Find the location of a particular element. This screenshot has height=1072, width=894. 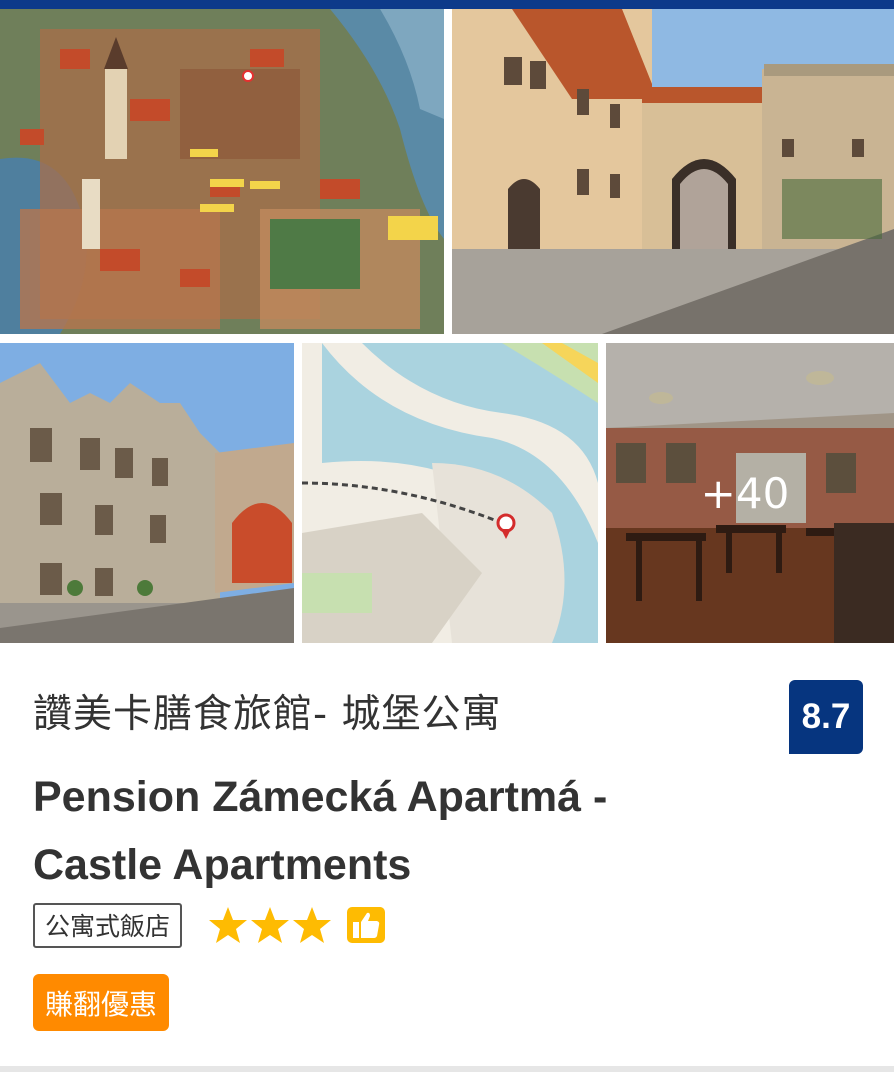

more-photos-count: +40 is located at coordinates (750, 493).